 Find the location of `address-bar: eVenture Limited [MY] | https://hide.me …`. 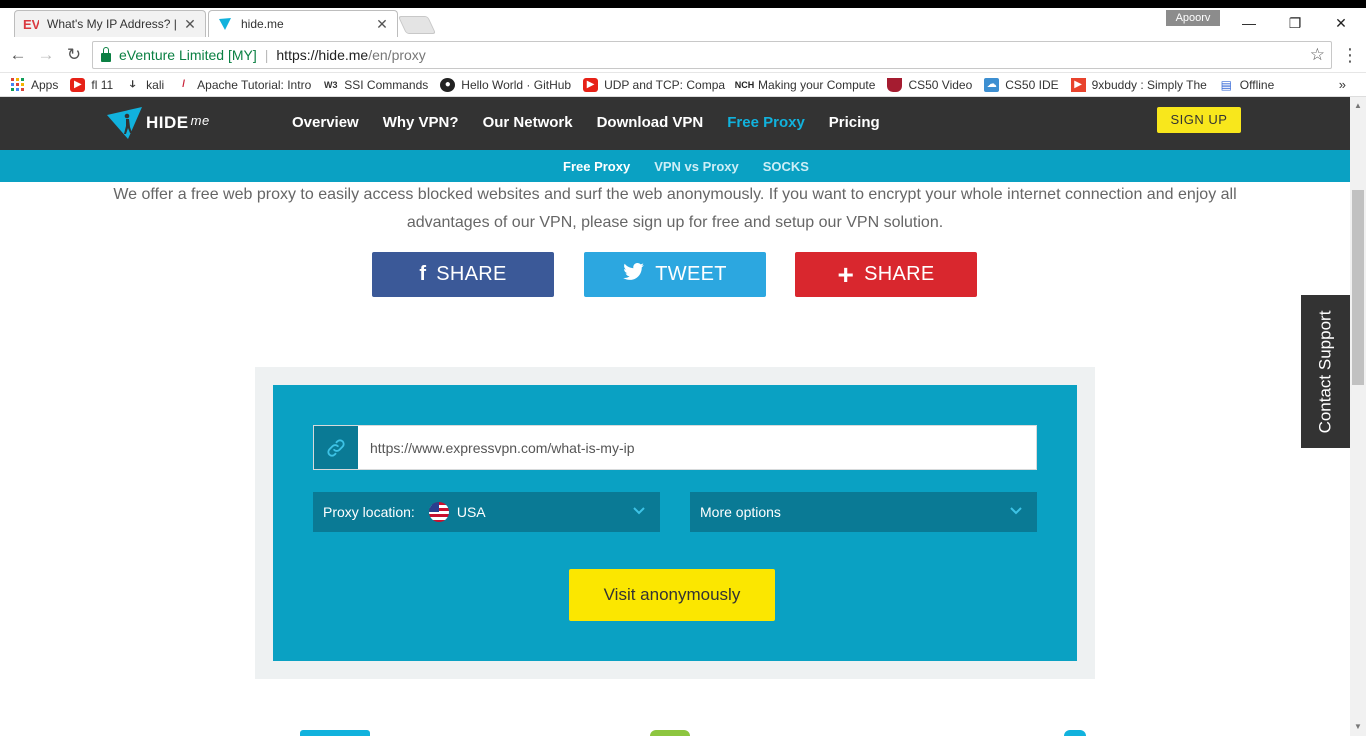

address-bar: eVenture Limited [MY] | https://hide.me … is located at coordinates (712, 55).